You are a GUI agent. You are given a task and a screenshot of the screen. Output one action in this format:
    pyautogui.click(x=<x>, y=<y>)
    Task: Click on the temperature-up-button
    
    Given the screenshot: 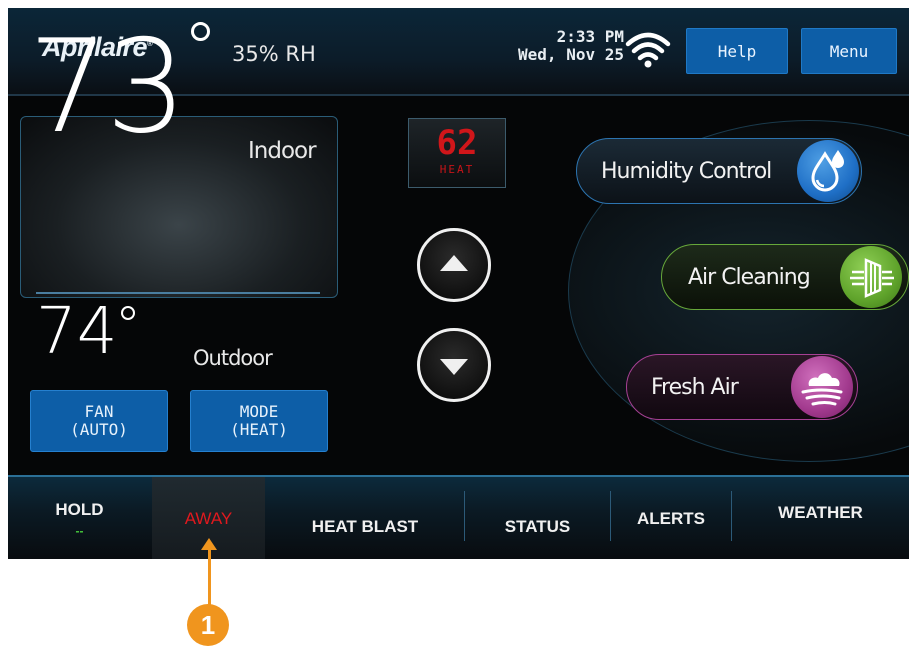 What is the action you would take?
    pyautogui.click(x=454, y=265)
    